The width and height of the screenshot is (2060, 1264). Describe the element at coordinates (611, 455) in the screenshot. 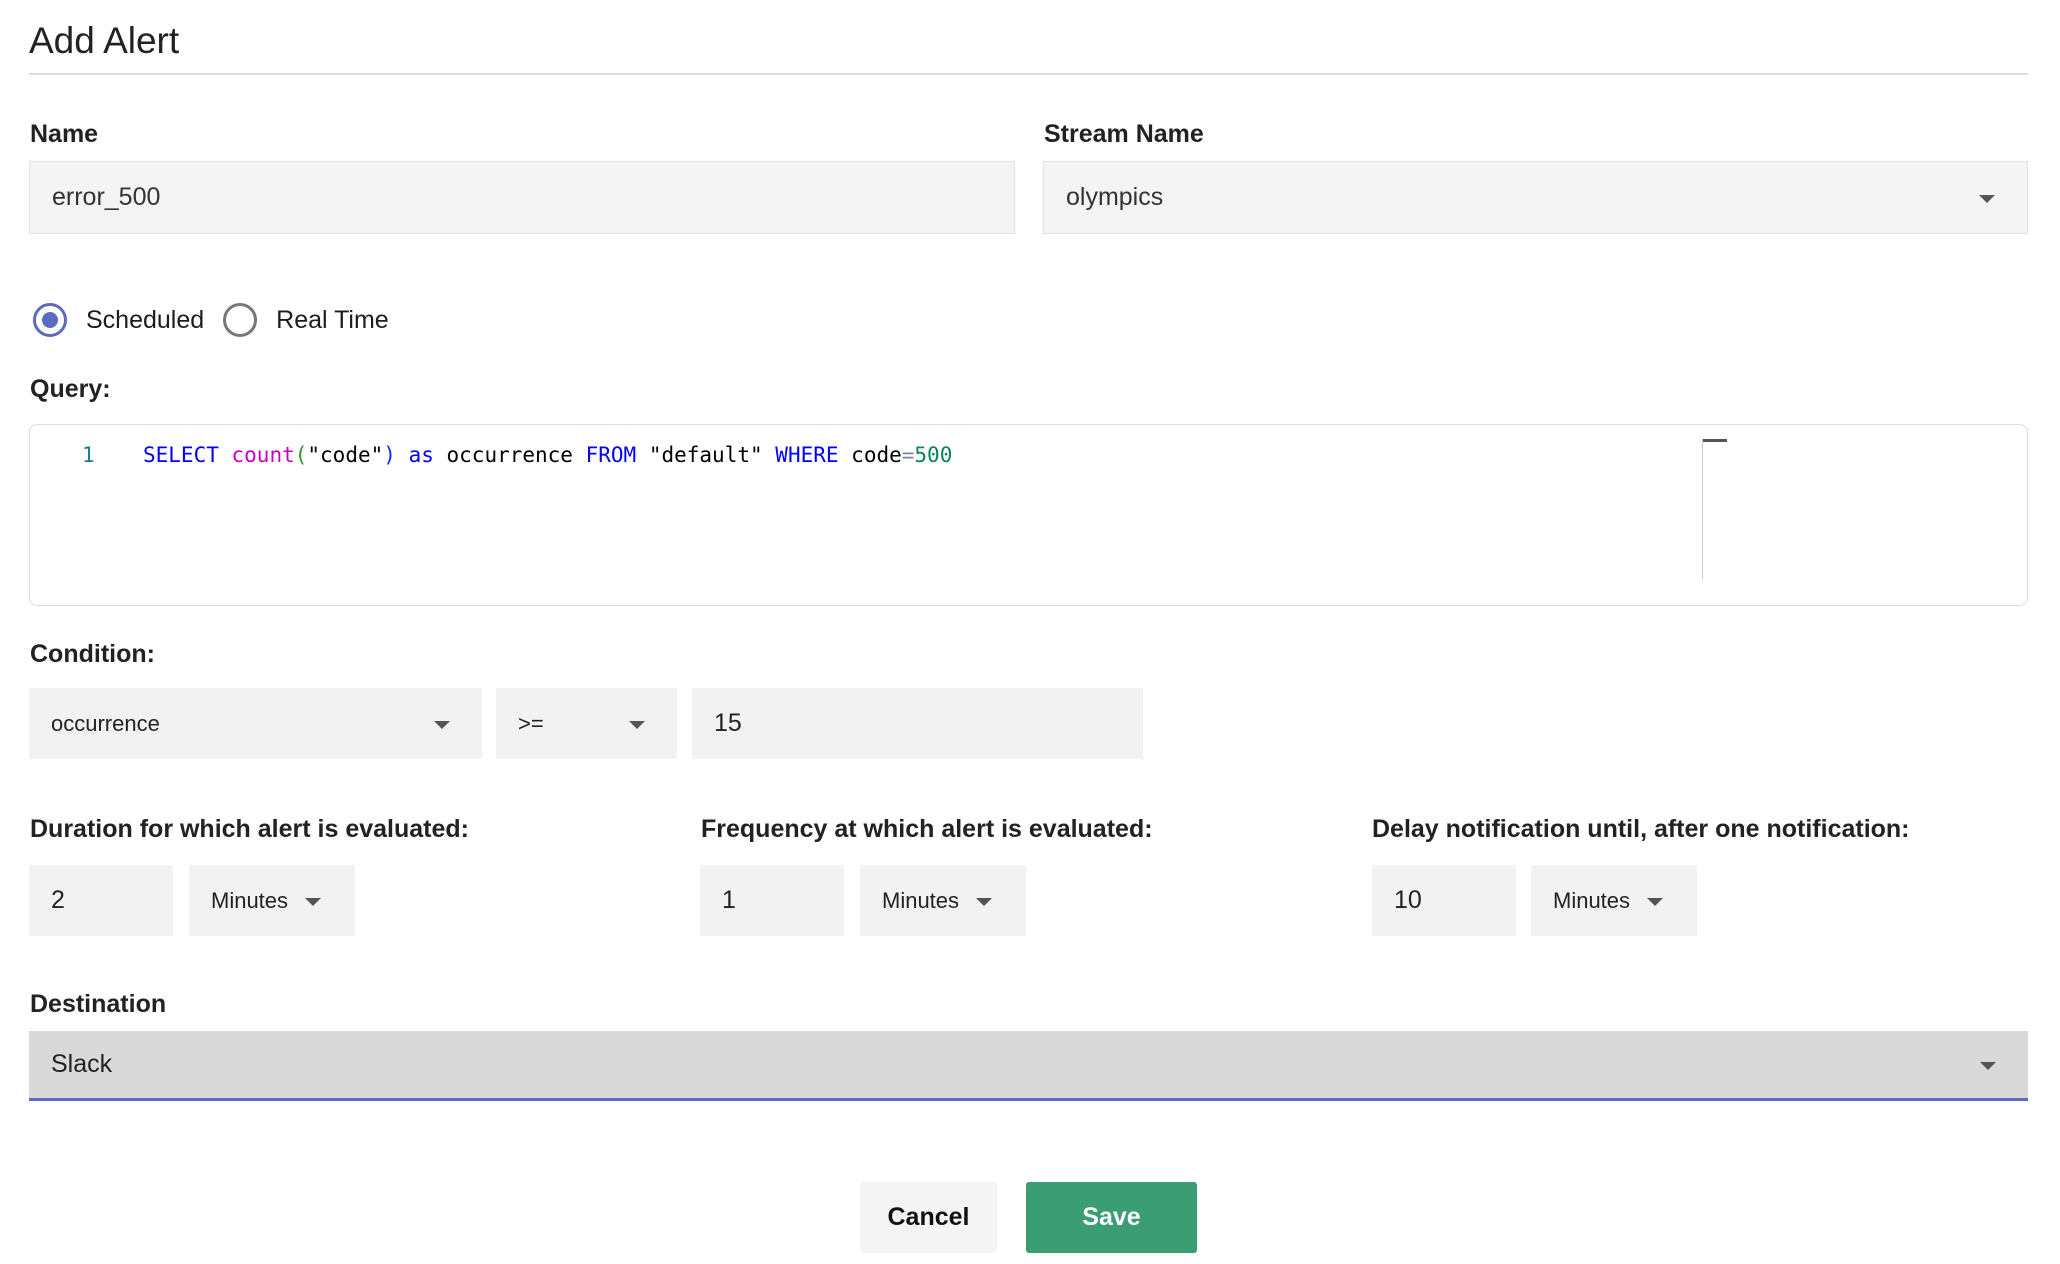

I see `kw: FROM` at that location.